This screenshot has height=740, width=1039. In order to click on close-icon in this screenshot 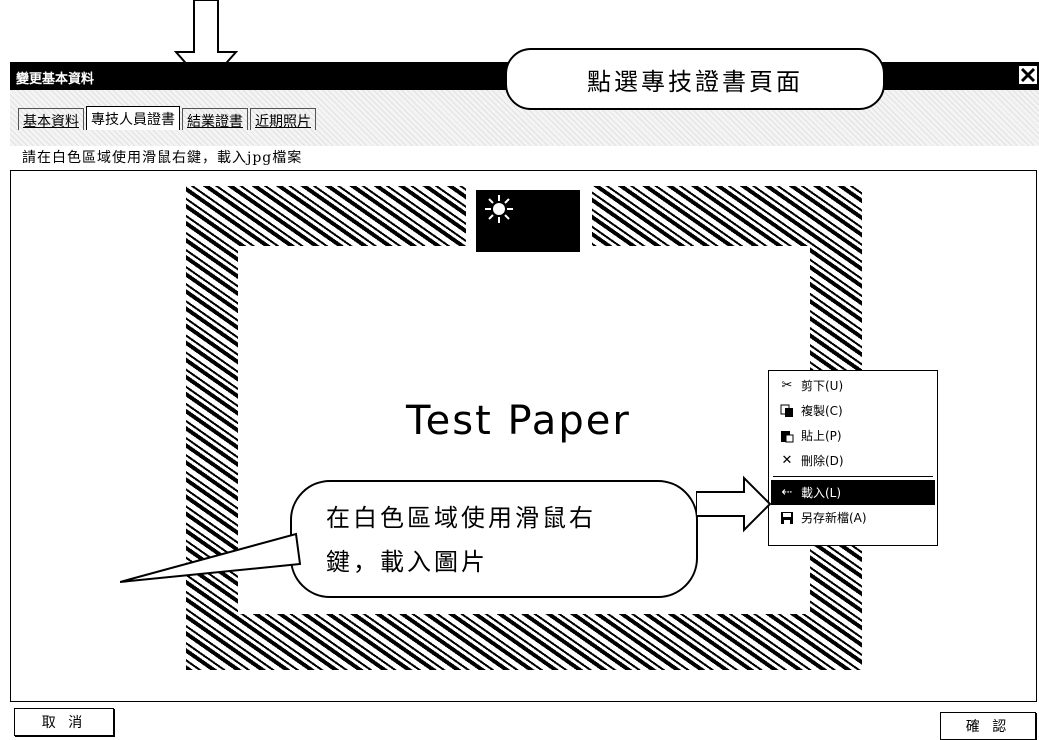, I will do `click(1028, 75)`.